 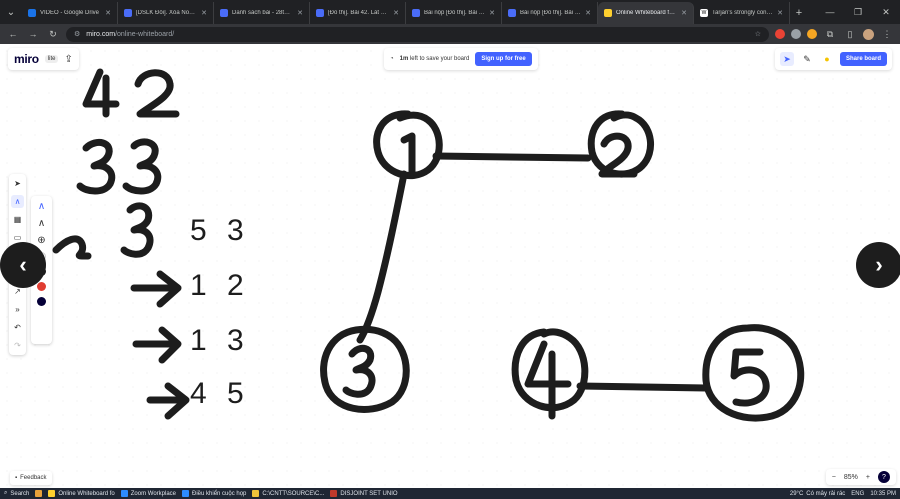 I want to click on select-icon: ➤, so click(x=17, y=183).